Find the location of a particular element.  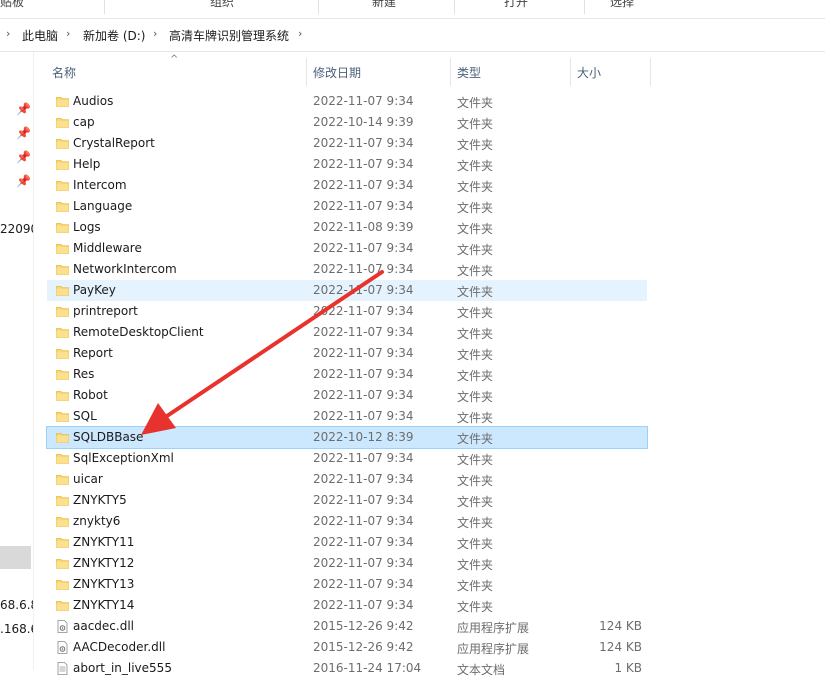

file-row: abort_in_live555 2016-11-24 17:04 文本文档 1 KB is located at coordinates (347, 668).